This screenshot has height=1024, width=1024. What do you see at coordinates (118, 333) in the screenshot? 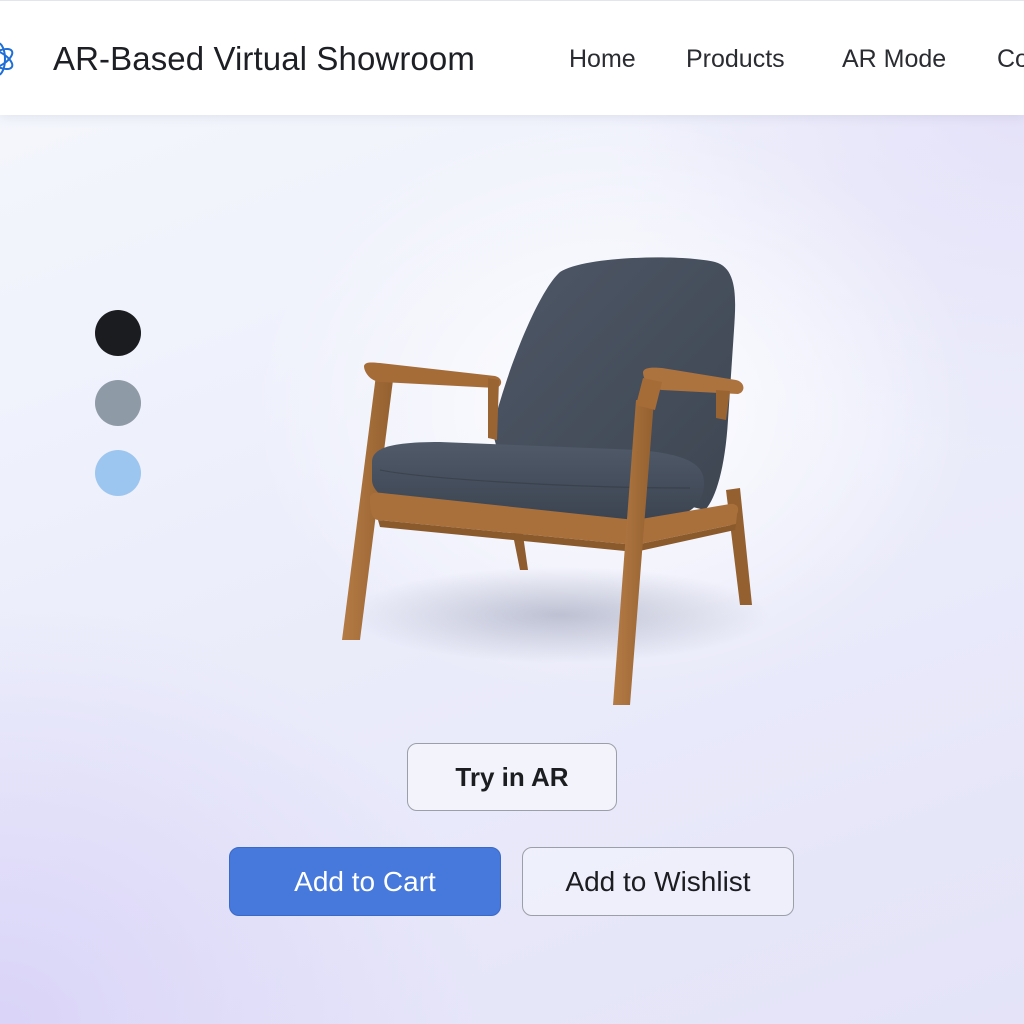
I see `color-swatch-black` at bounding box center [118, 333].